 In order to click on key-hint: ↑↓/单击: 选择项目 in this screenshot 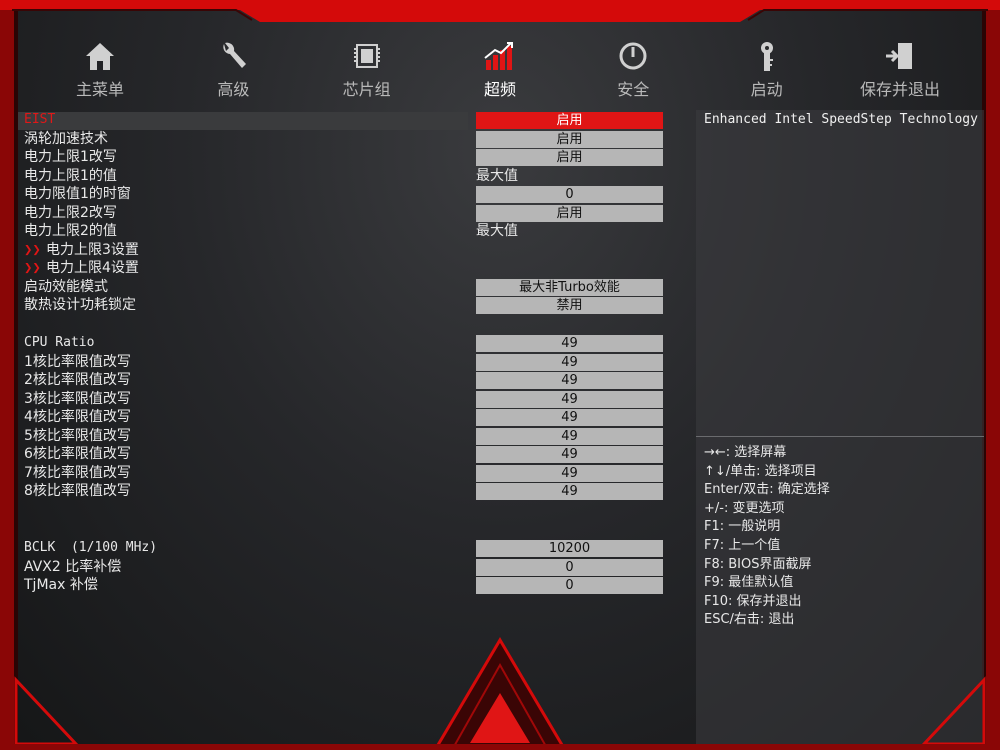, I will do `click(760, 471)`.